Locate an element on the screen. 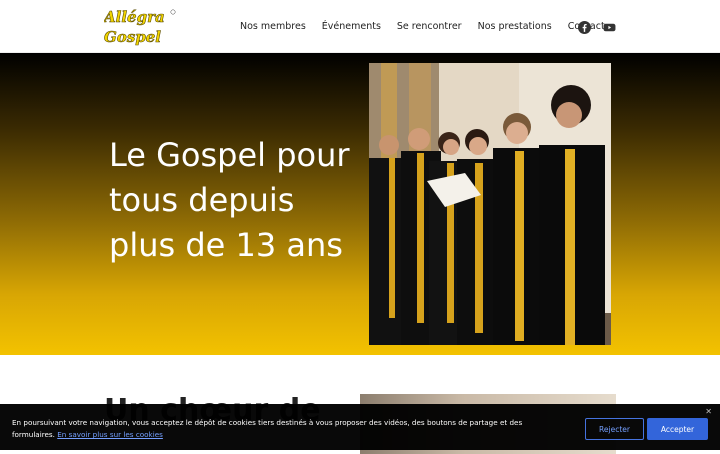 The image size is (720, 454). cookie-learn-more-link: En savoir plus sur les cookies is located at coordinates (110, 434).